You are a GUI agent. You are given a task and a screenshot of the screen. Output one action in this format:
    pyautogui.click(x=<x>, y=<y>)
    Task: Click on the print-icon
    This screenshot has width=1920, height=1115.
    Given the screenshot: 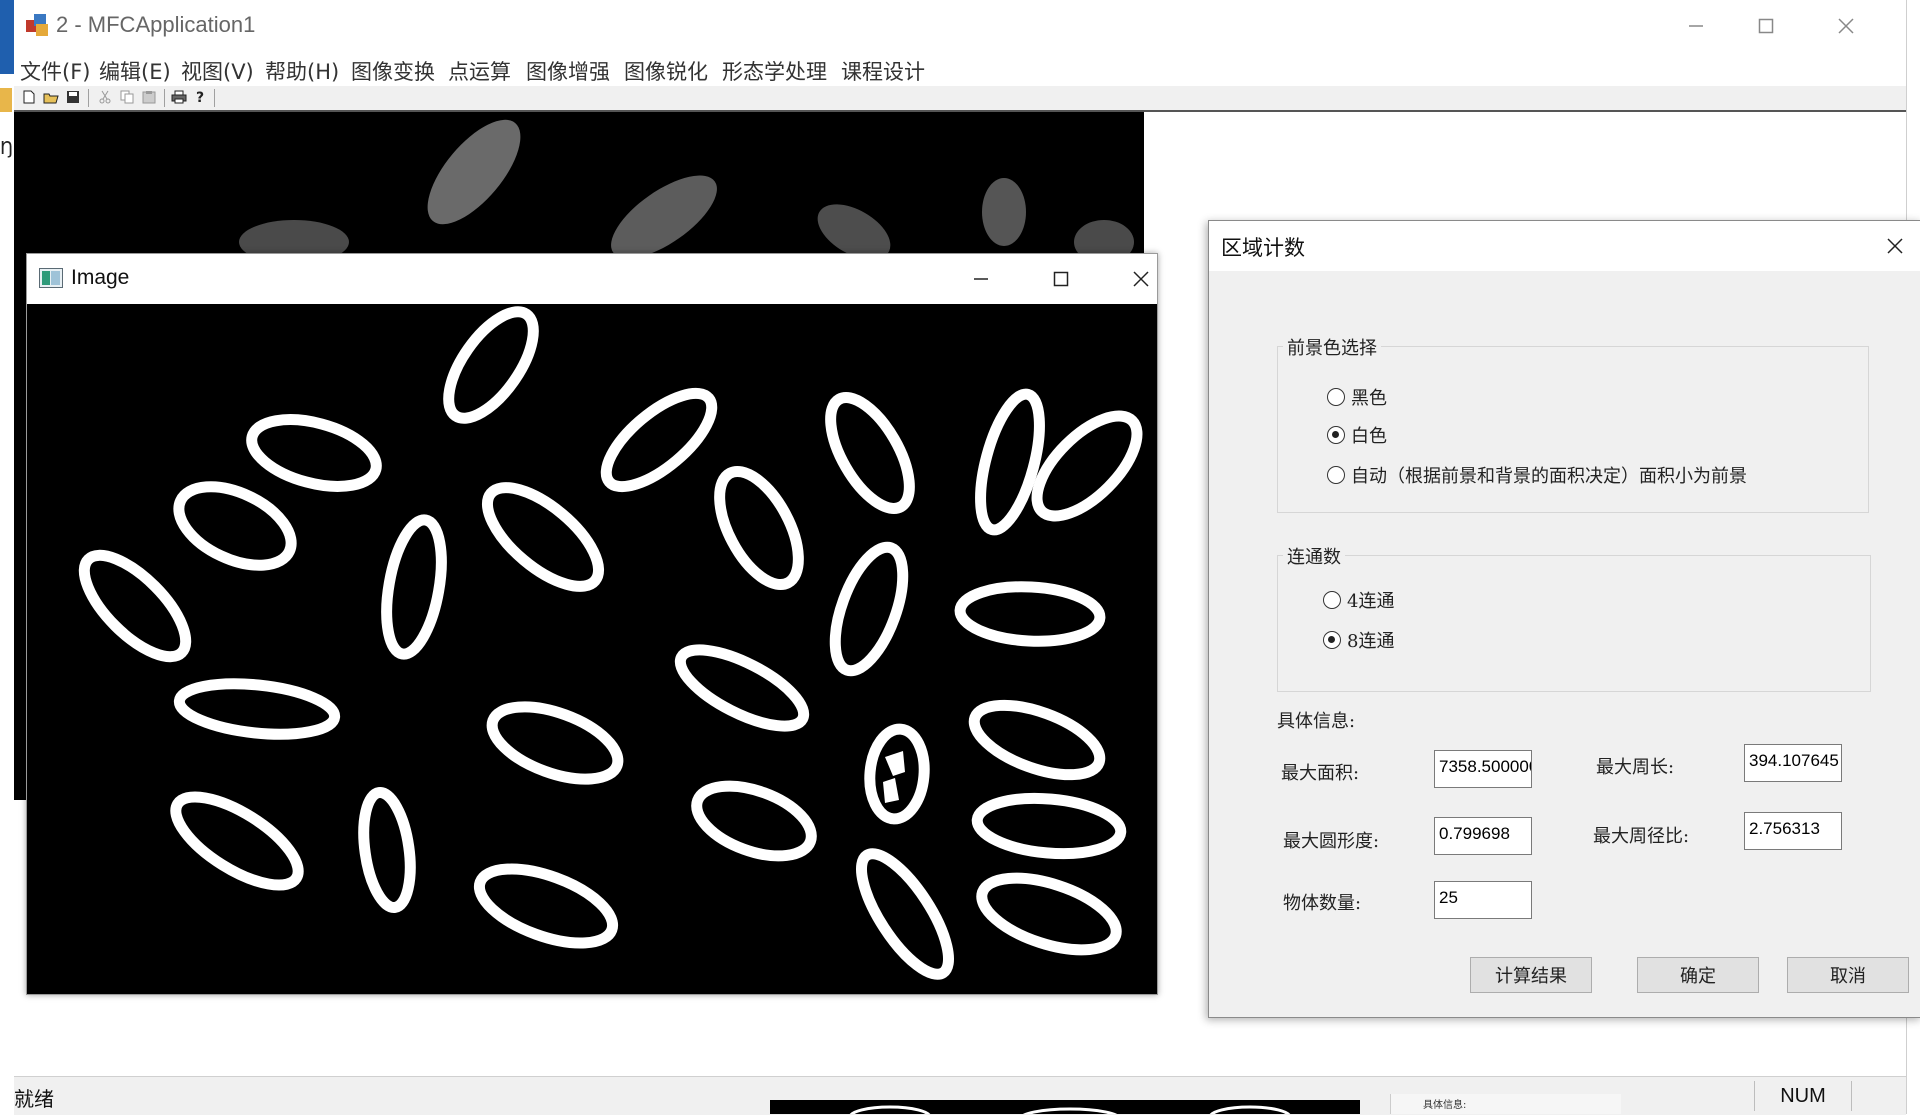 What is the action you would take?
    pyautogui.click(x=179, y=97)
    